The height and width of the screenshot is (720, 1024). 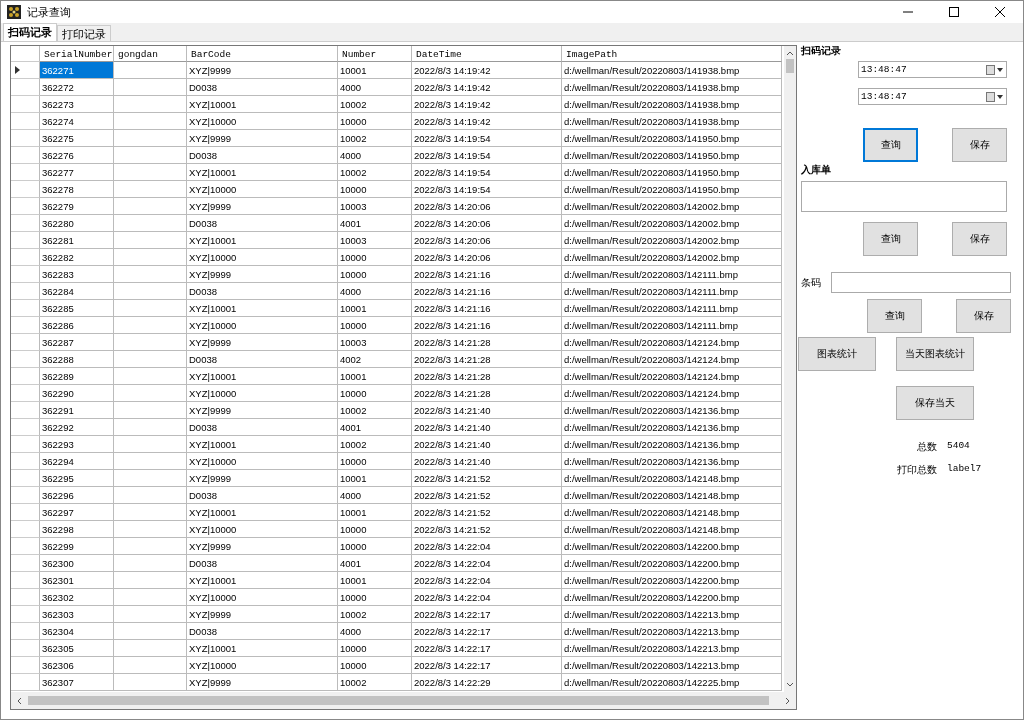 What do you see at coordinates (84, 33) in the screenshot?
I see `tab: 打印记录` at bounding box center [84, 33].